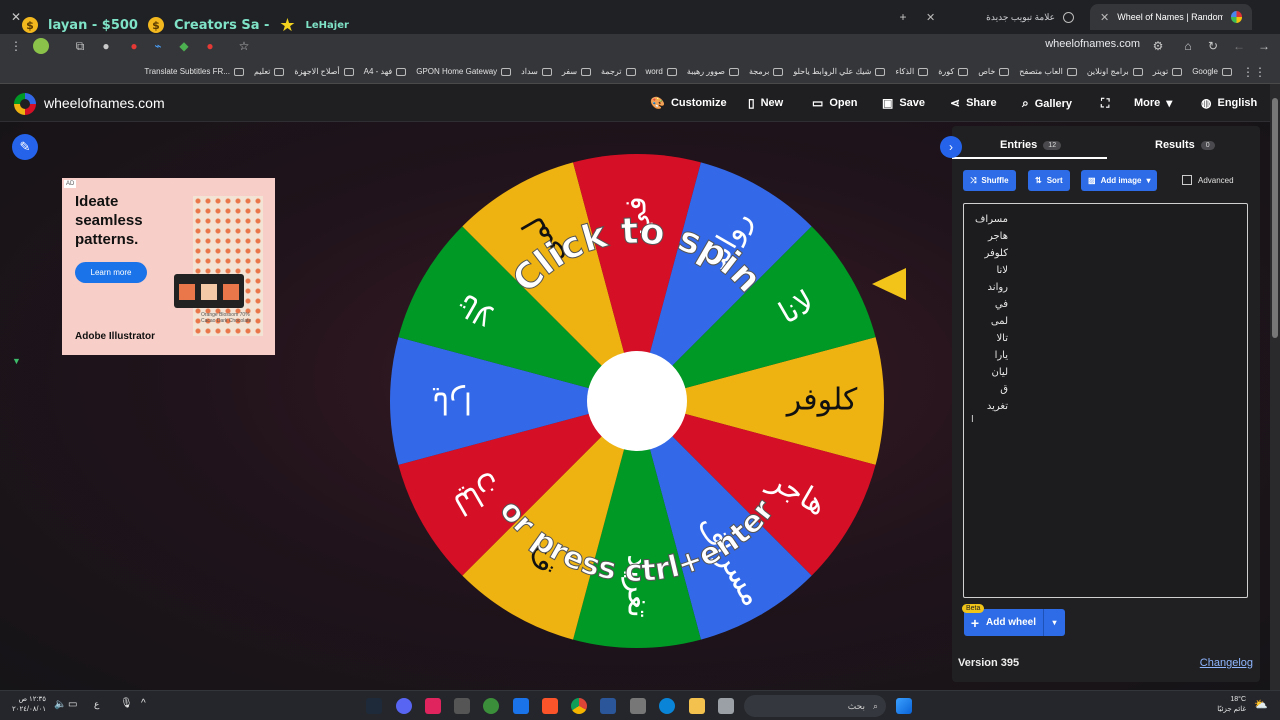 The width and height of the screenshot is (1280, 720). Describe the element at coordinates (912, 71) in the screenshot. I see `bookmark-item: الذكاء` at that location.